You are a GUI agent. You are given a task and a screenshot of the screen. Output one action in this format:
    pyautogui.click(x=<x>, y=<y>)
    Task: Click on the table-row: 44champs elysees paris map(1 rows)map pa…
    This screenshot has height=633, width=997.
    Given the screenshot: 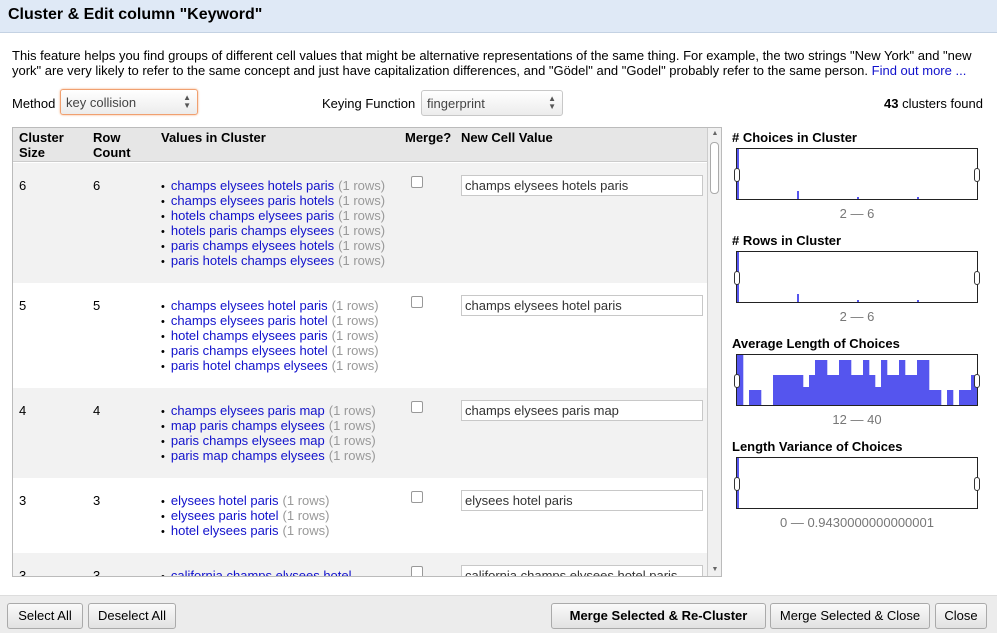 What is the action you would take?
    pyautogui.click(x=360, y=433)
    